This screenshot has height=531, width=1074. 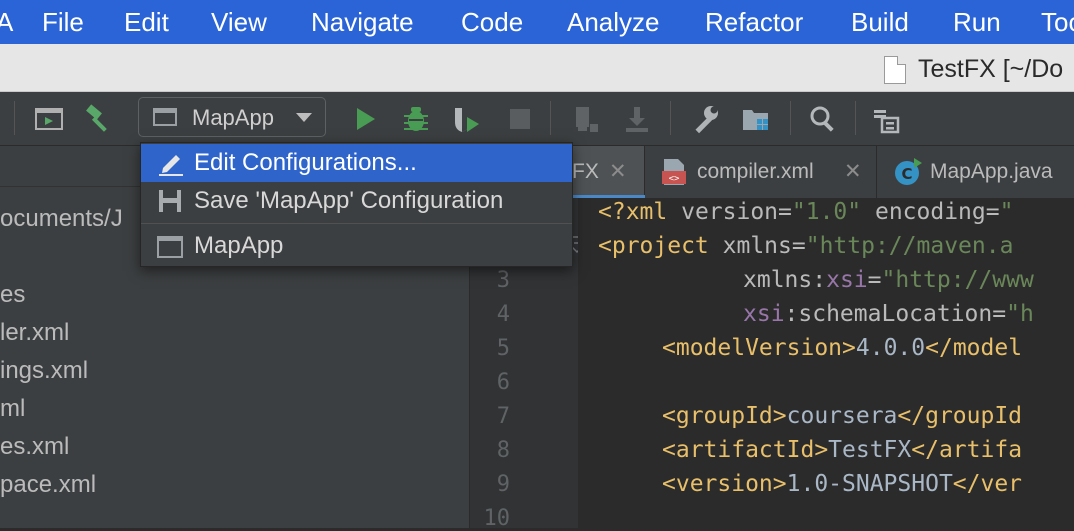 I want to click on line-number: 9, so click(x=503, y=484).